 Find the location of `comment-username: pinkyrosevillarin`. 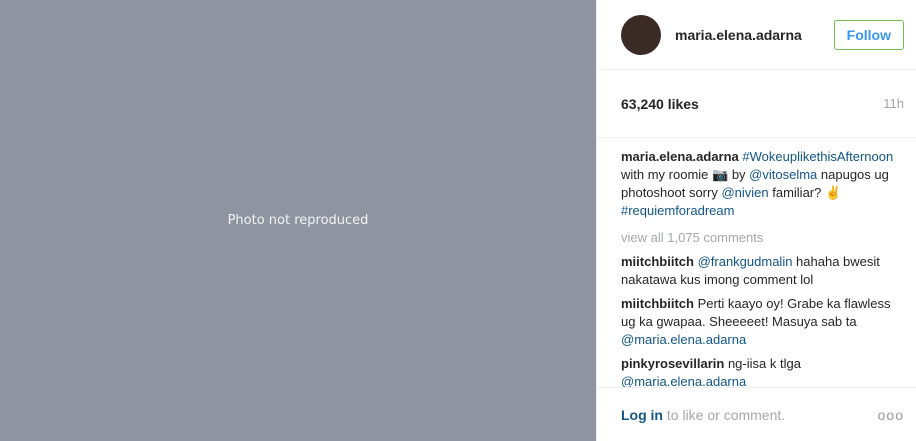

comment-username: pinkyrosevillarin is located at coordinates (672, 363).